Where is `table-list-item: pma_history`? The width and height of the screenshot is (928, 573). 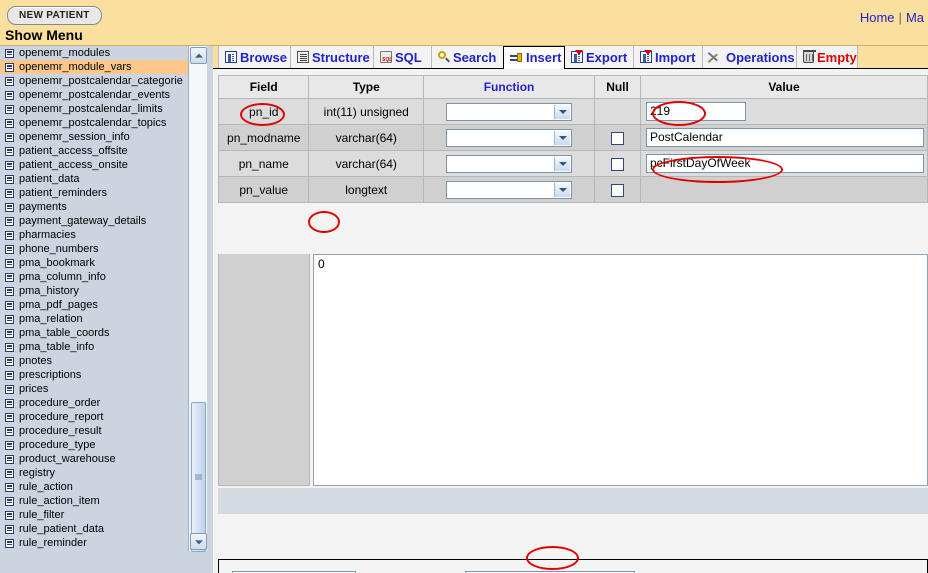
table-list-item: pma_history is located at coordinates (94, 291).